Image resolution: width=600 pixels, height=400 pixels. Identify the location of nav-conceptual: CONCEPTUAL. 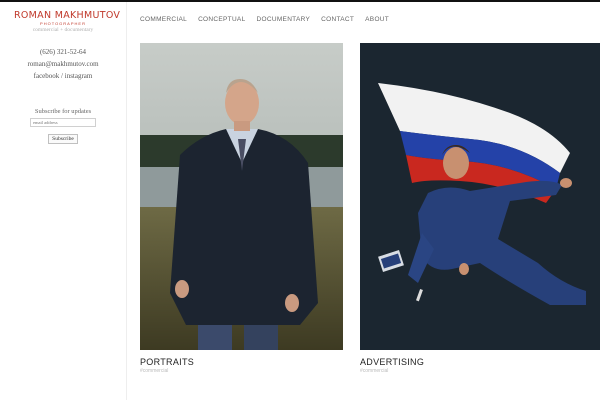
(221, 19).